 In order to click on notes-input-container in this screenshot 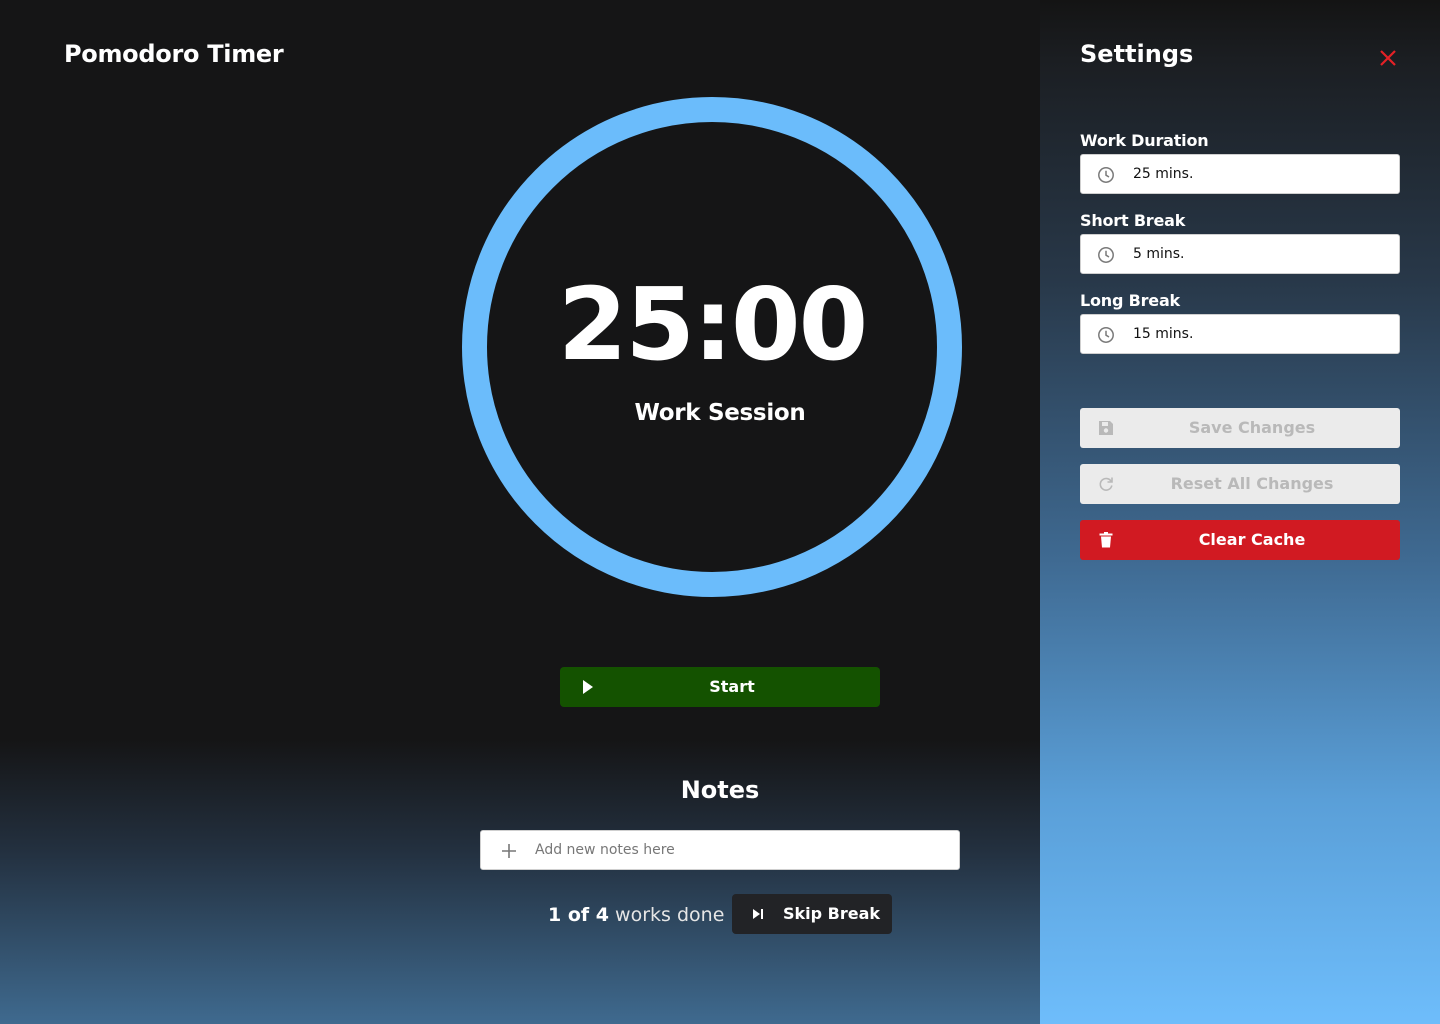, I will do `click(720, 850)`.